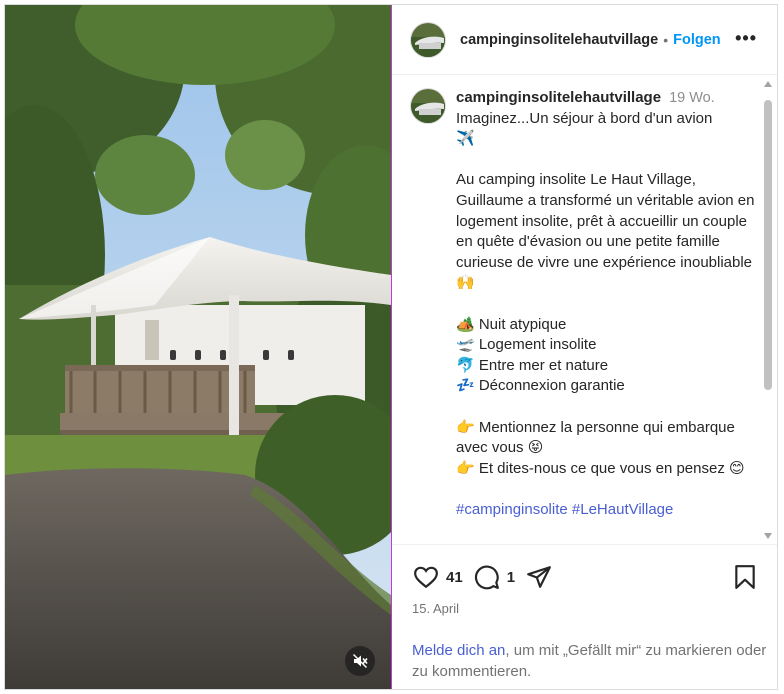 The width and height of the screenshot is (784, 694). Describe the element at coordinates (768, 245) in the screenshot. I see `scrollbar-thumb` at that location.